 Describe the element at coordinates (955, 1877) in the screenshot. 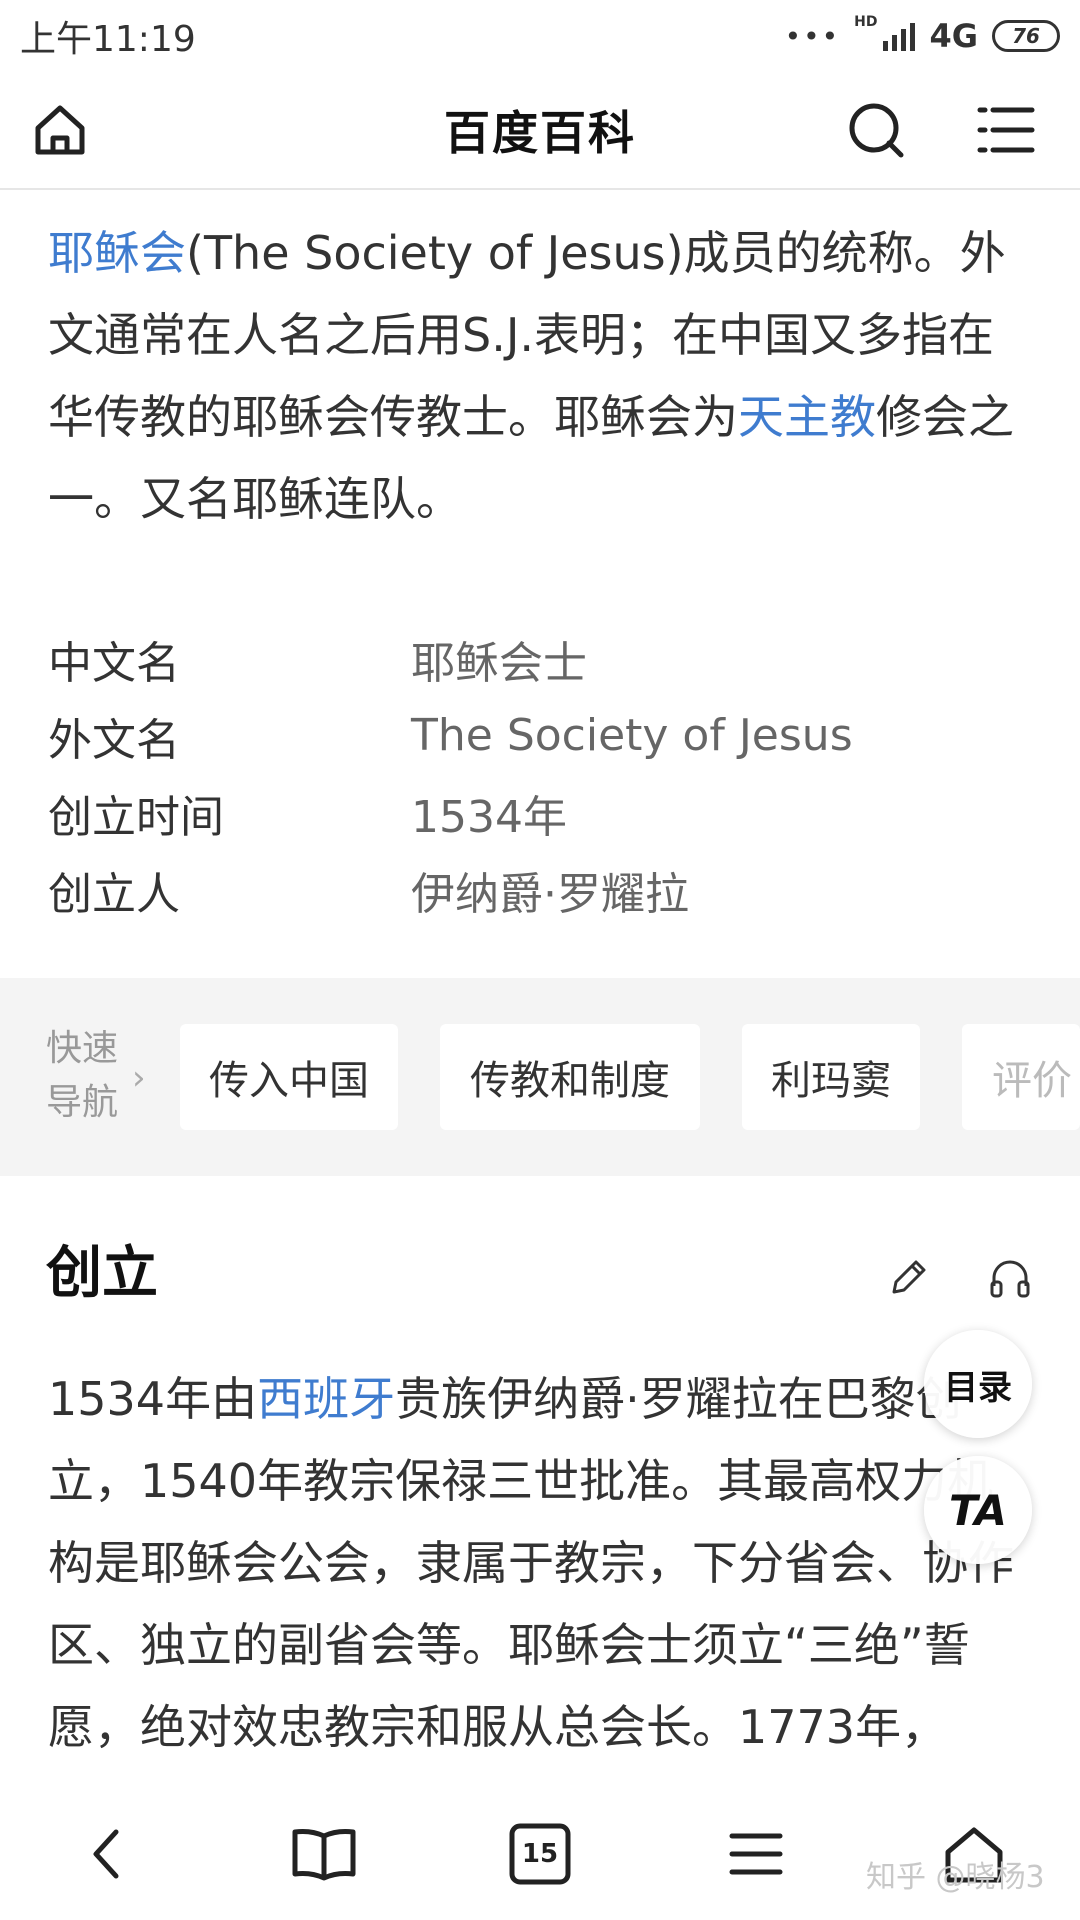

I see `watermark: 知乎 @晓杨3` at that location.